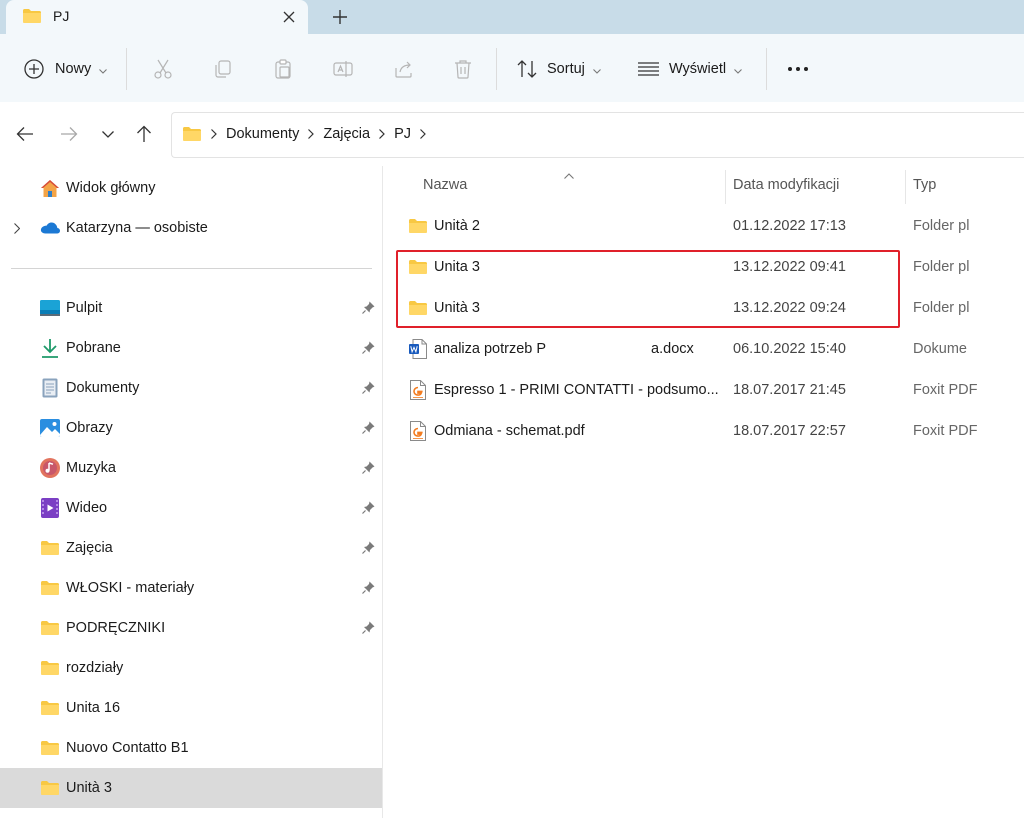 Image resolution: width=1024 pixels, height=818 pixels. Describe the element at coordinates (566, 69) in the screenshot. I see `sort-button-label: Sortuj` at that location.